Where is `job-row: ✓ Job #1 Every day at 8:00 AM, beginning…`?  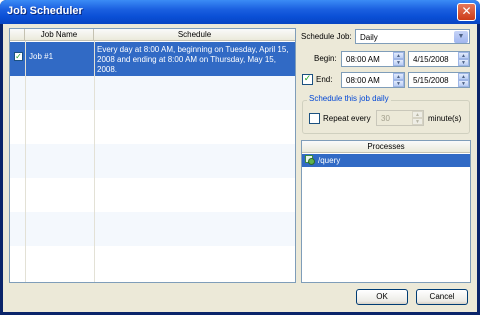 job-row: ✓ Job #1 Every day at 8:00 AM, beginning… is located at coordinates (152, 59).